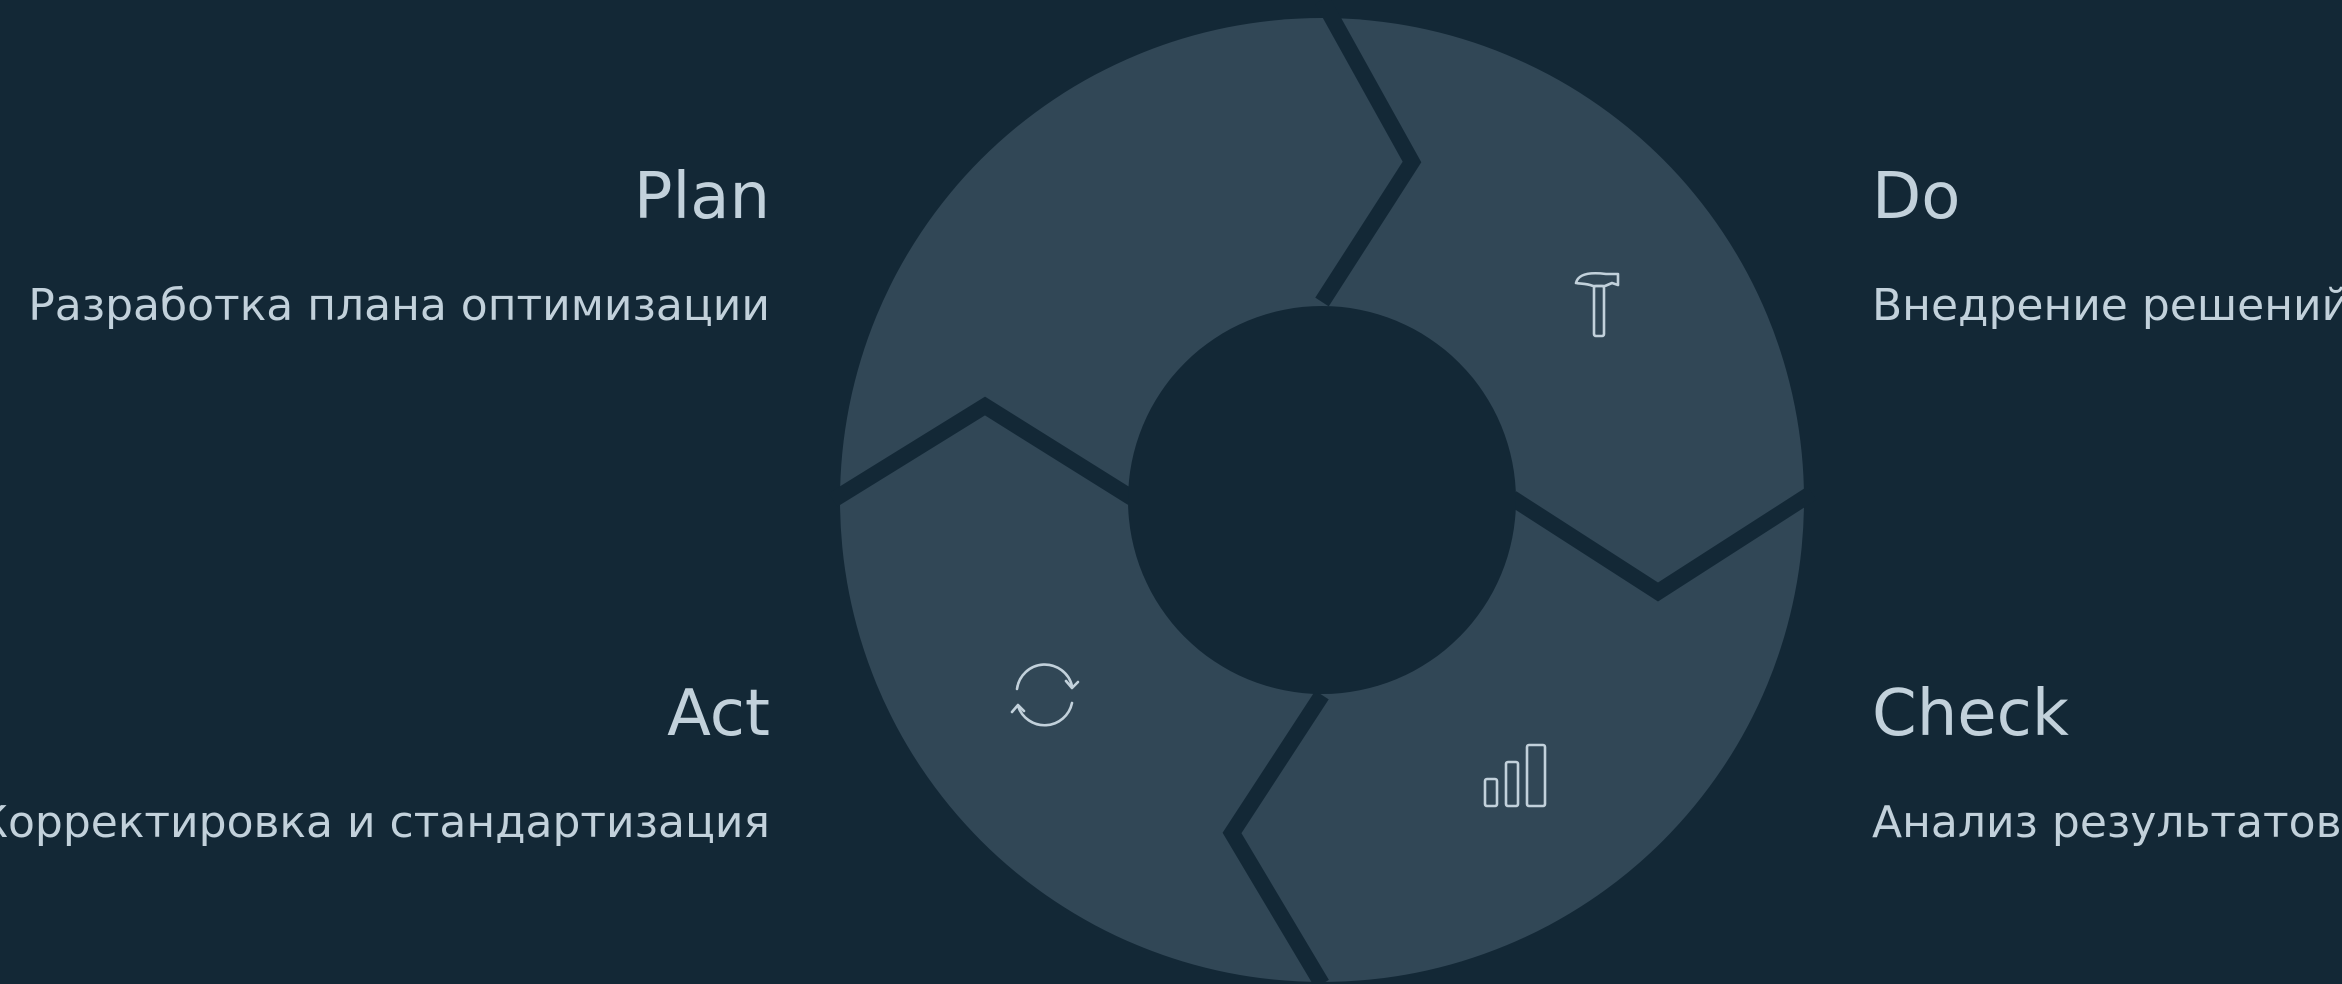 This screenshot has height=984, width=2342. Describe the element at coordinates (1970, 714) in the screenshot. I see `stage-check-title: Check` at that location.